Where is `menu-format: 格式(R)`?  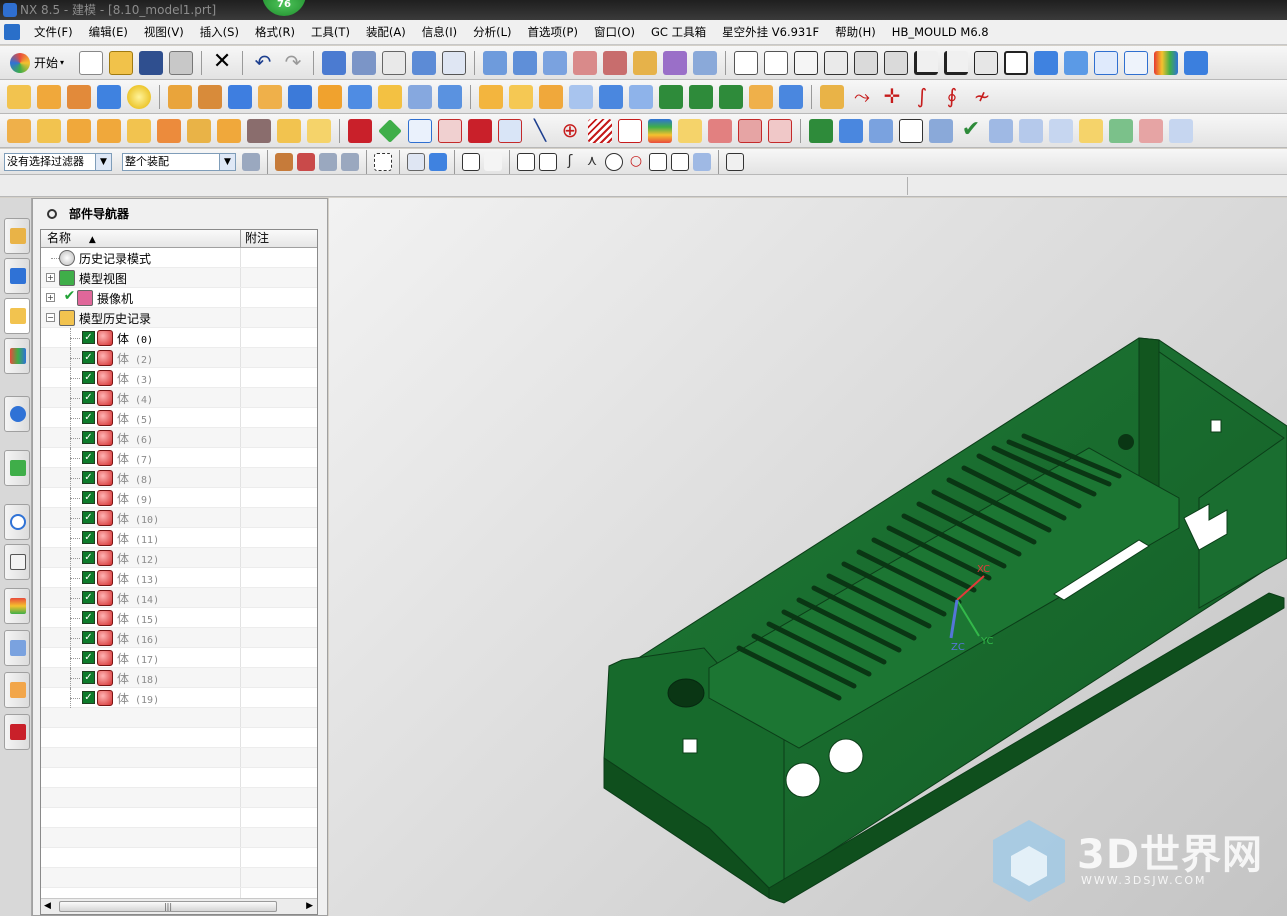 menu-format: 格式(R) is located at coordinates (275, 32).